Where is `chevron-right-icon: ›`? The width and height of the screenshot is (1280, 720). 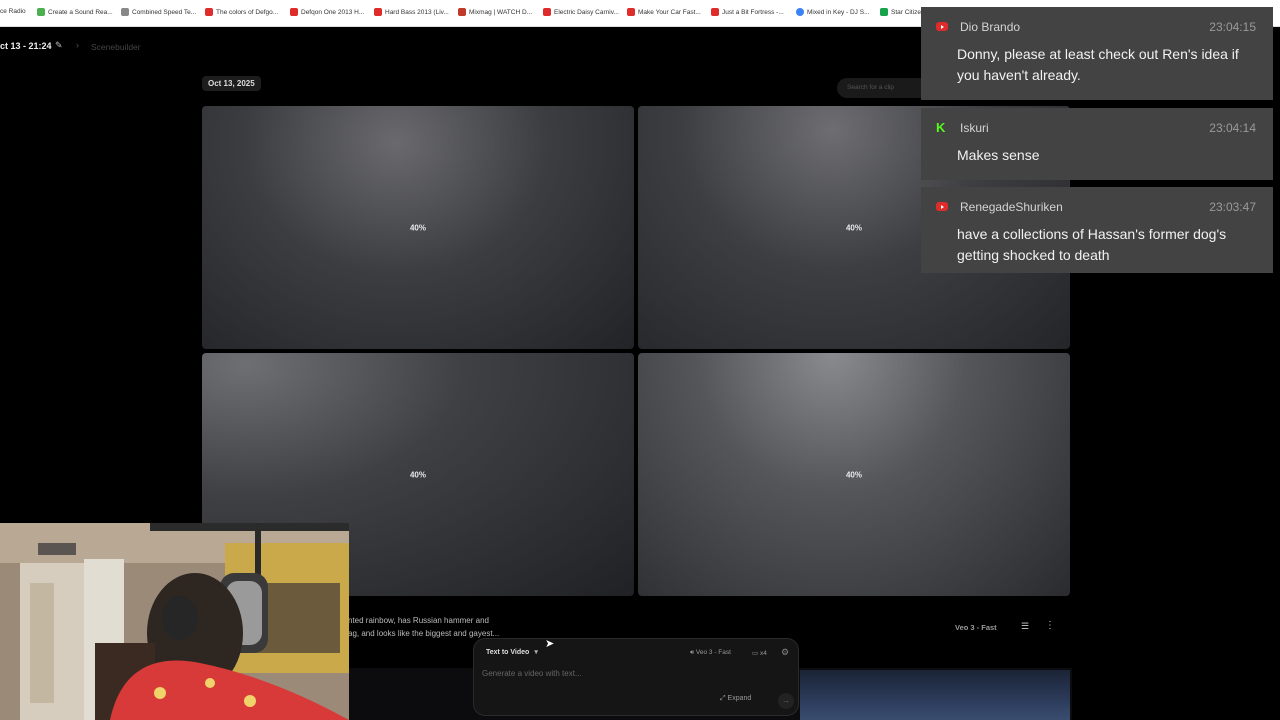 chevron-right-icon: › is located at coordinates (77, 45).